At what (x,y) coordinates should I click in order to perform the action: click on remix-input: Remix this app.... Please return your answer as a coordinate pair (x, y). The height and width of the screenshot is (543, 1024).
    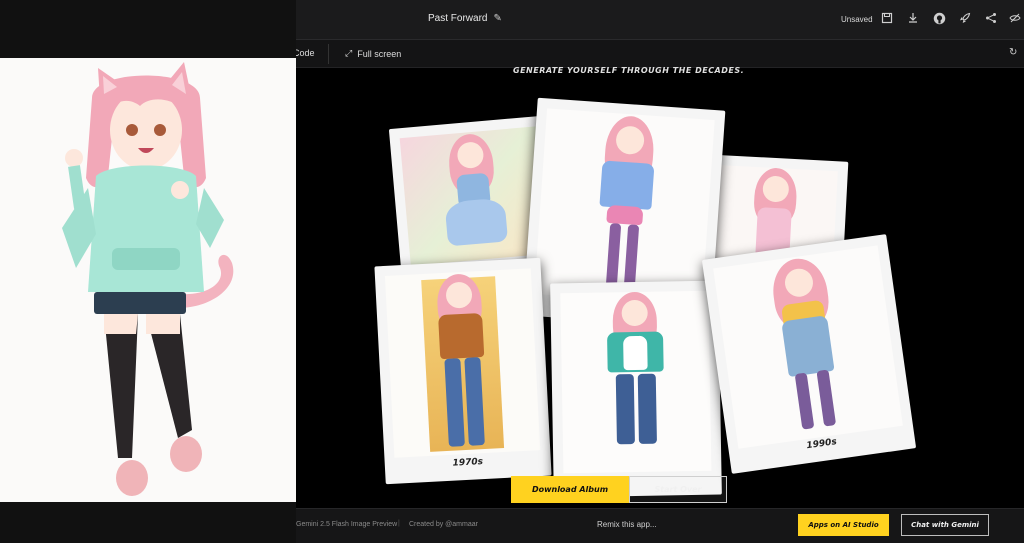
    Looking at the image, I should click on (627, 524).